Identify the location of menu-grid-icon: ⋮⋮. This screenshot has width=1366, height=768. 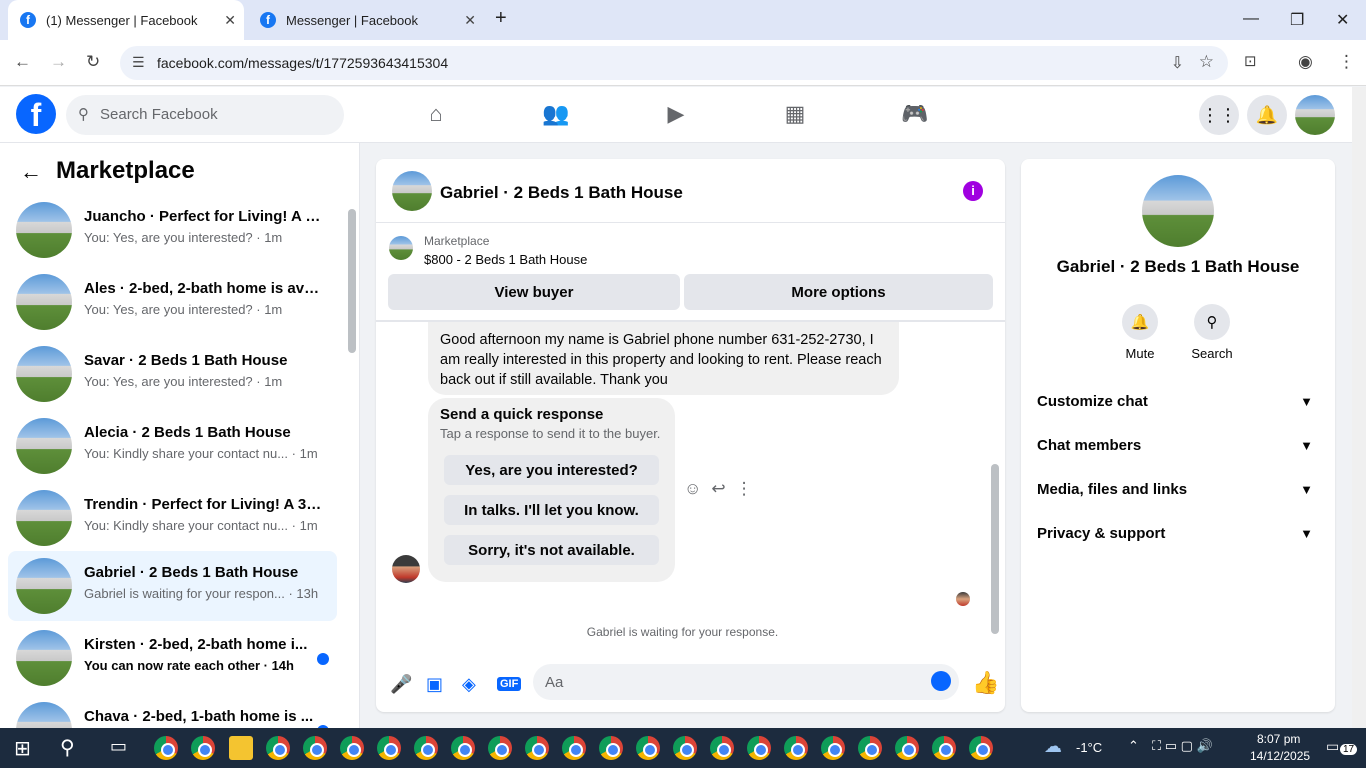
(1219, 115).